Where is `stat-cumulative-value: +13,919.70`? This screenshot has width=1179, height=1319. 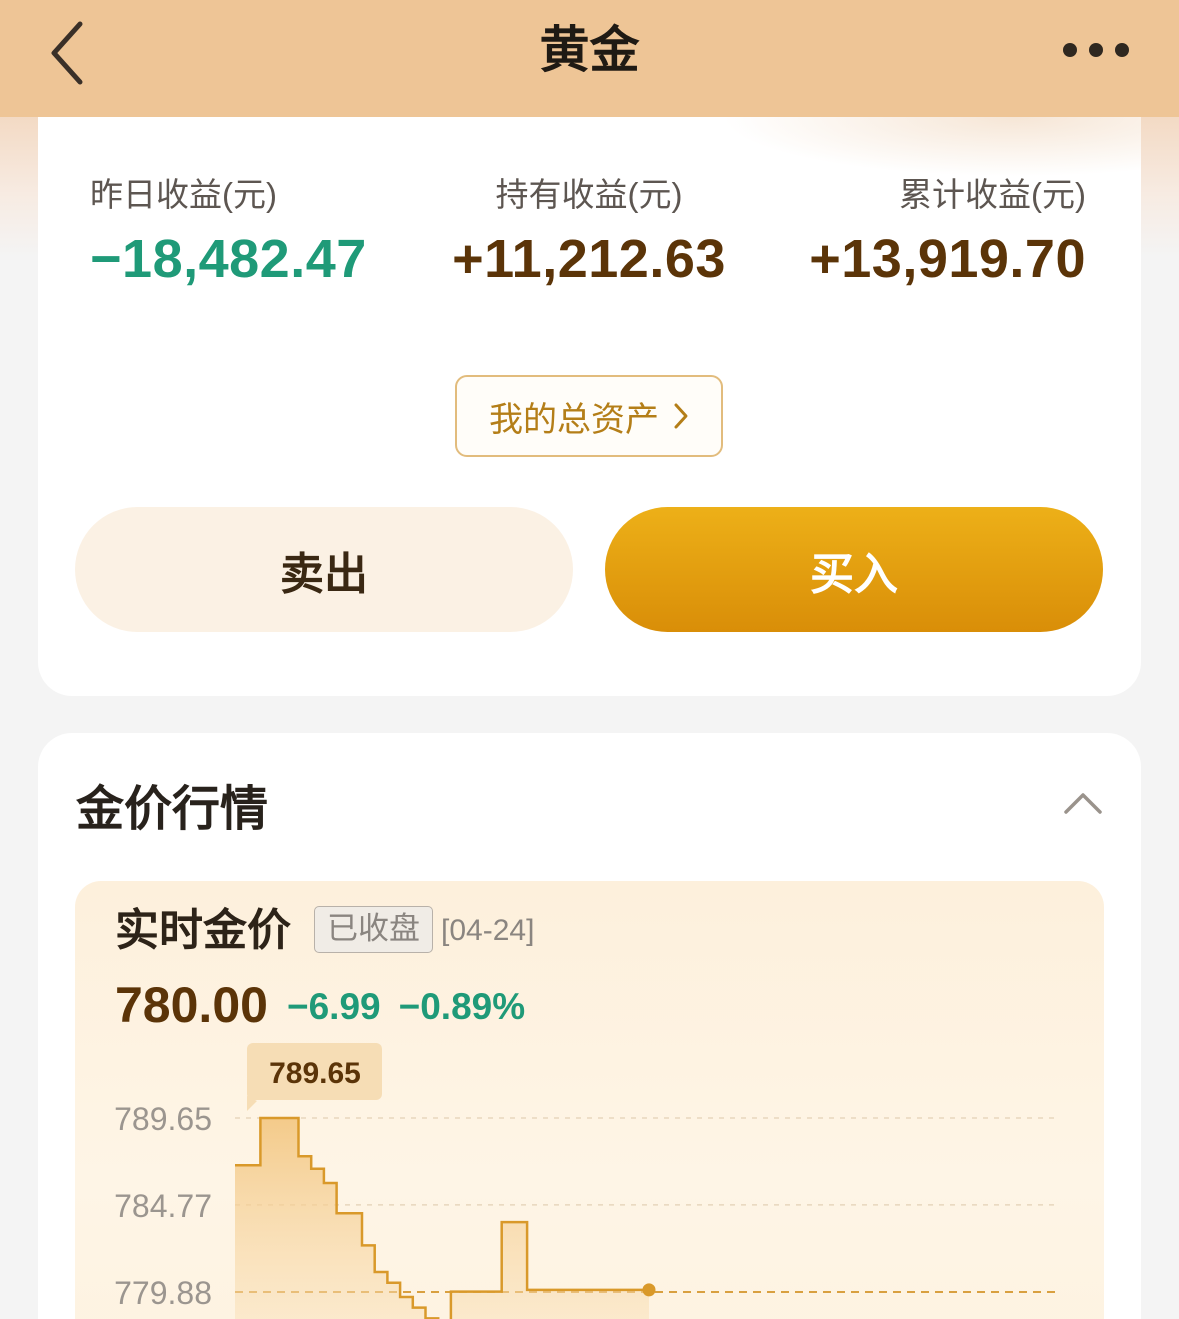 stat-cumulative-value: +13,919.70 is located at coordinates (947, 259).